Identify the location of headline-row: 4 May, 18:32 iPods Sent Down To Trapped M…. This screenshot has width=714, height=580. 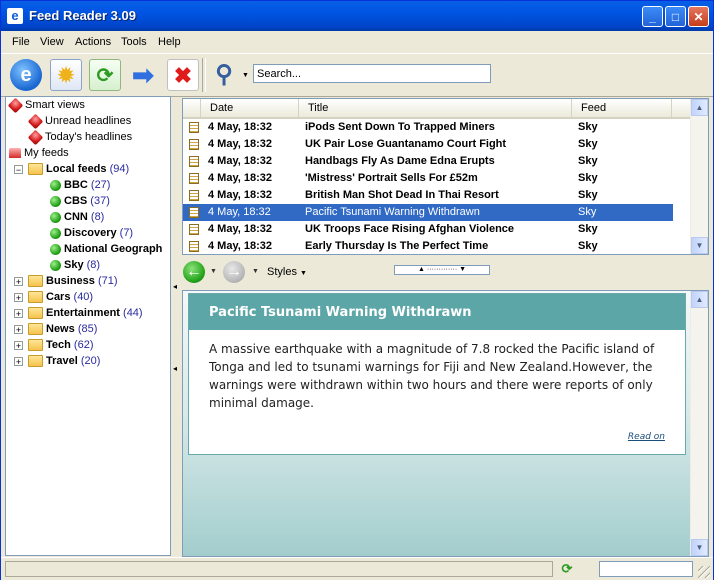
(428, 127).